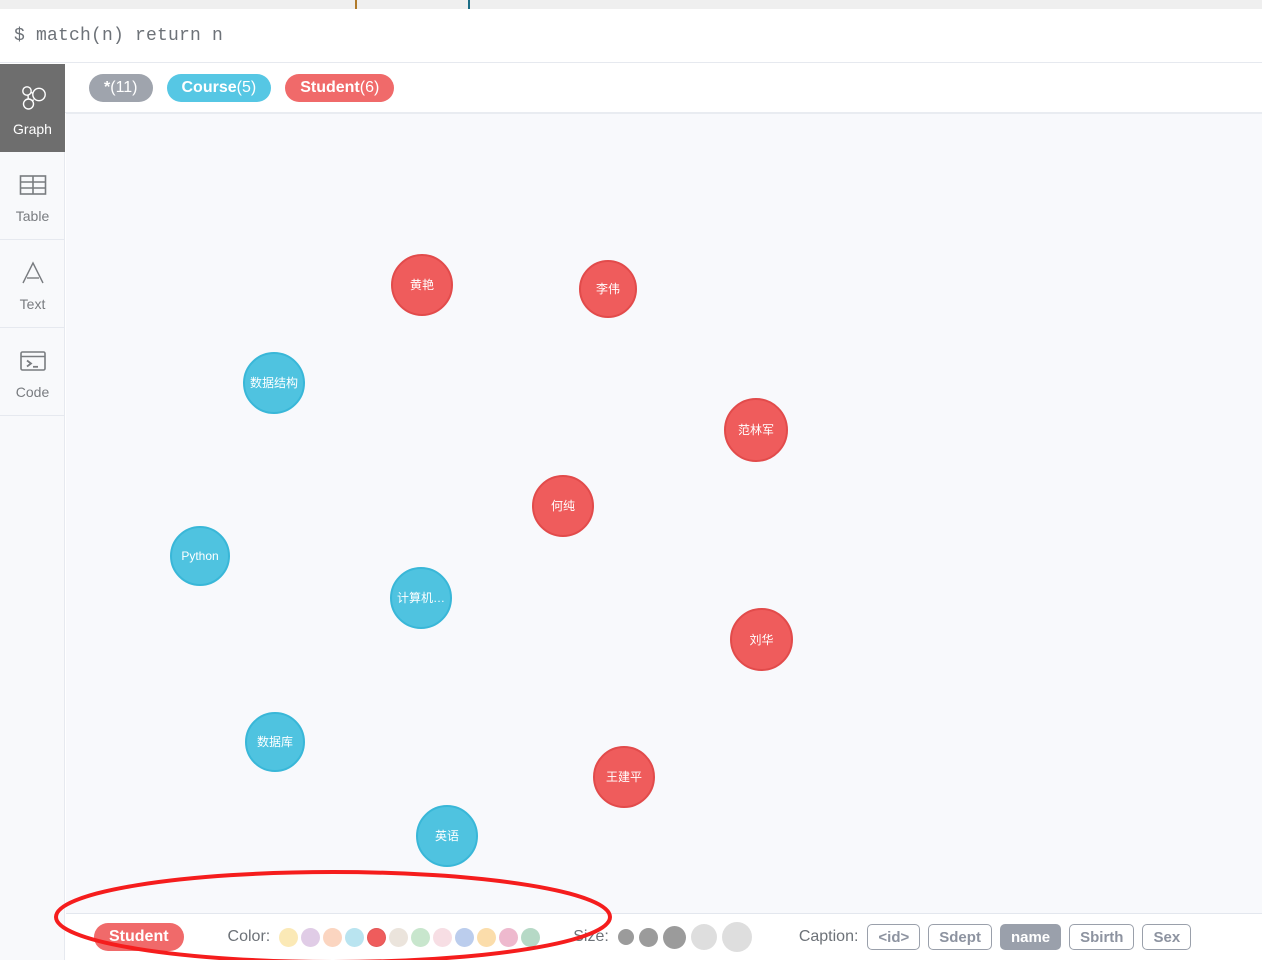 Image resolution: width=1262 pixels, height=960 pixels. What do you see at coordinates (119, 35) in the screenshot?
I see `query-text: $ match(n) return n` at bounding box center [119, 35].